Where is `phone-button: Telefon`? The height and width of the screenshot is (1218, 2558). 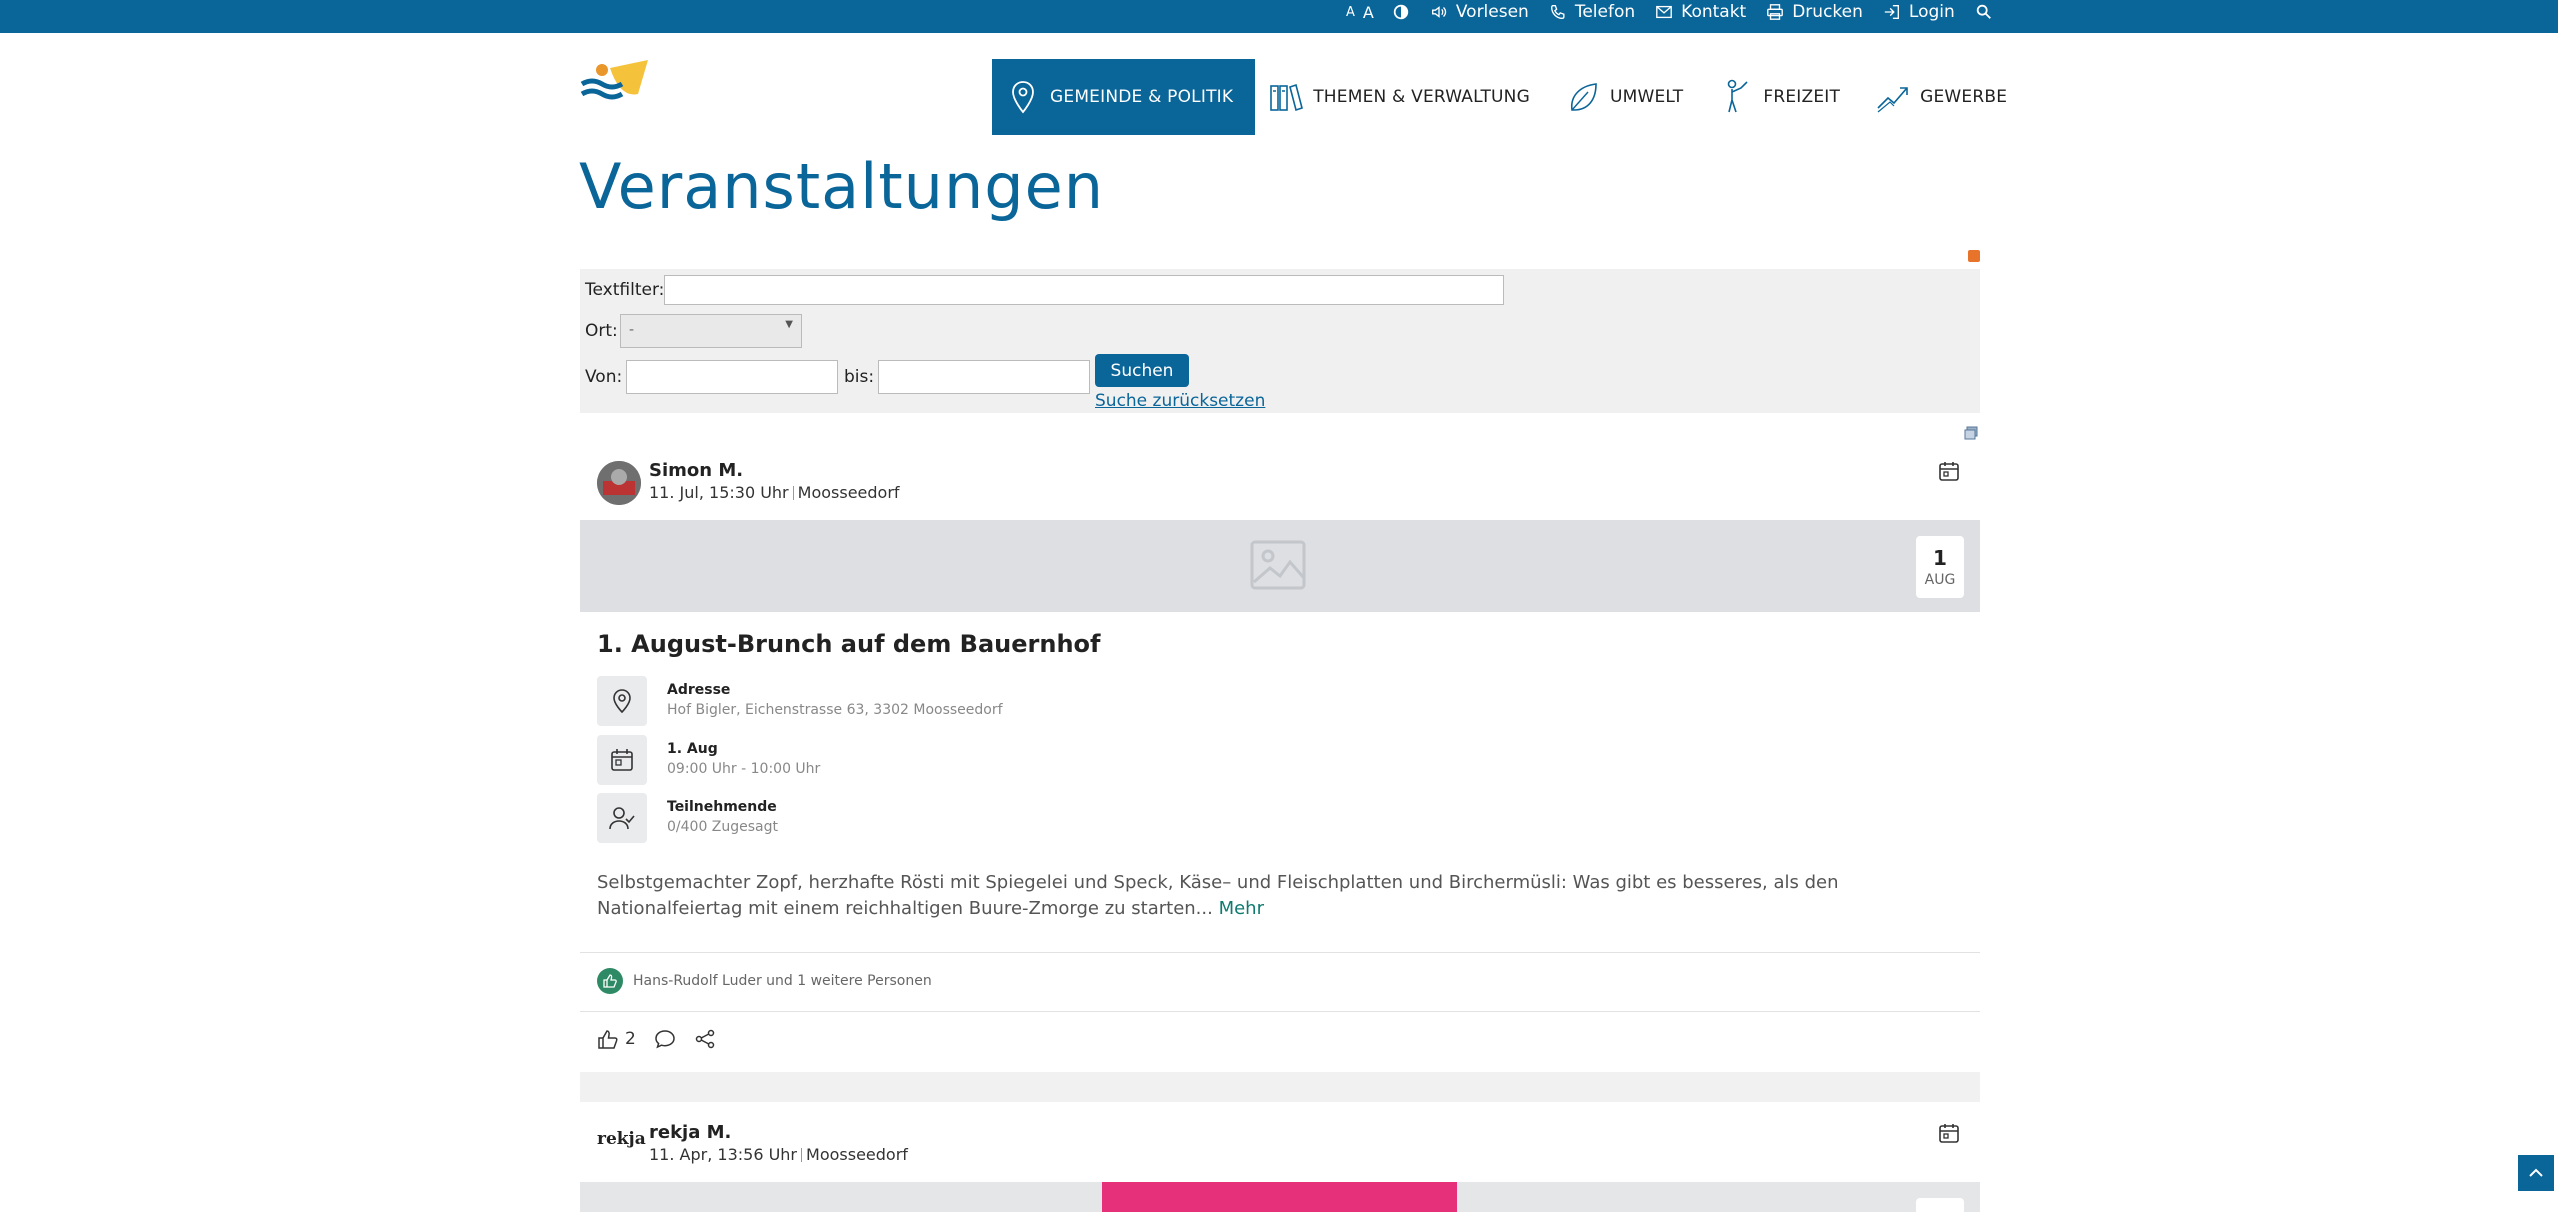
phone-button: Telefon is located at coordinates (1592, 12).